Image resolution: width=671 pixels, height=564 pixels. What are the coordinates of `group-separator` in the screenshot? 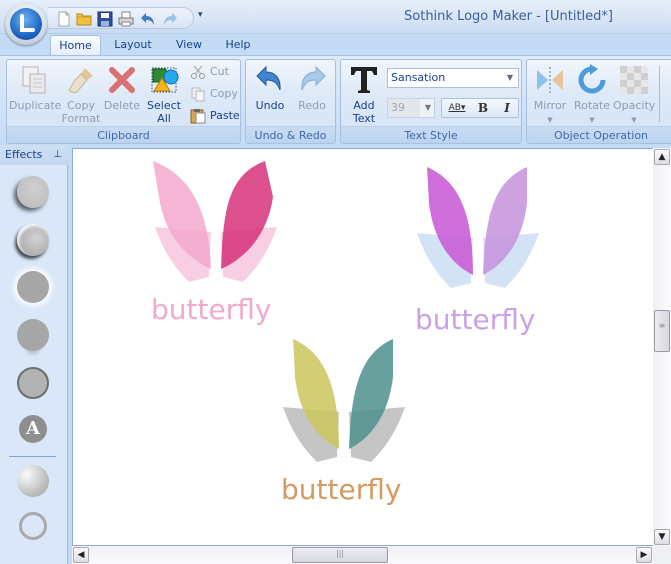 It's located at (659, 94).